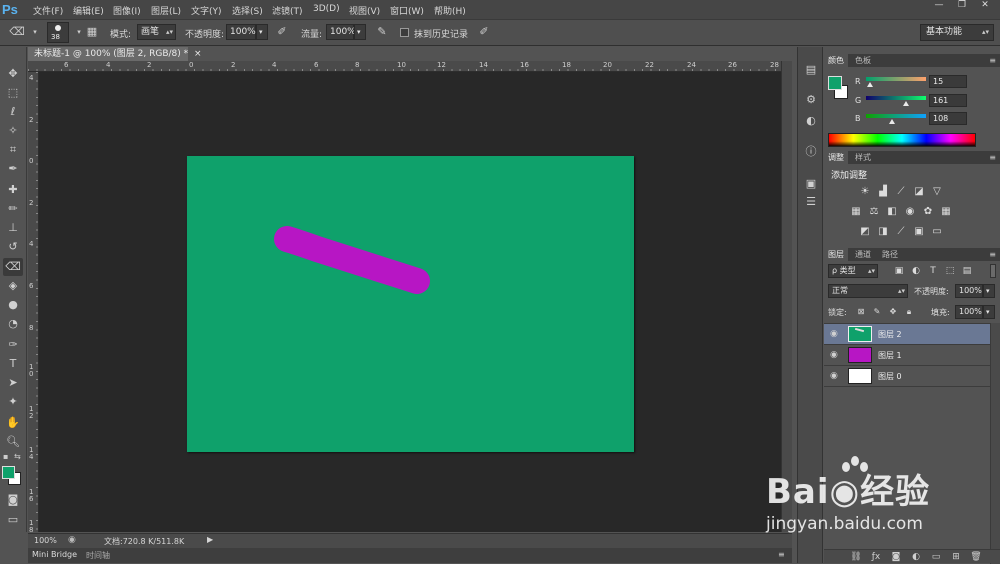  What do you see at coordinates (936, 557) in the screenshot?
I see `new-group-icon: ▭` at bounding box center [936, 557].